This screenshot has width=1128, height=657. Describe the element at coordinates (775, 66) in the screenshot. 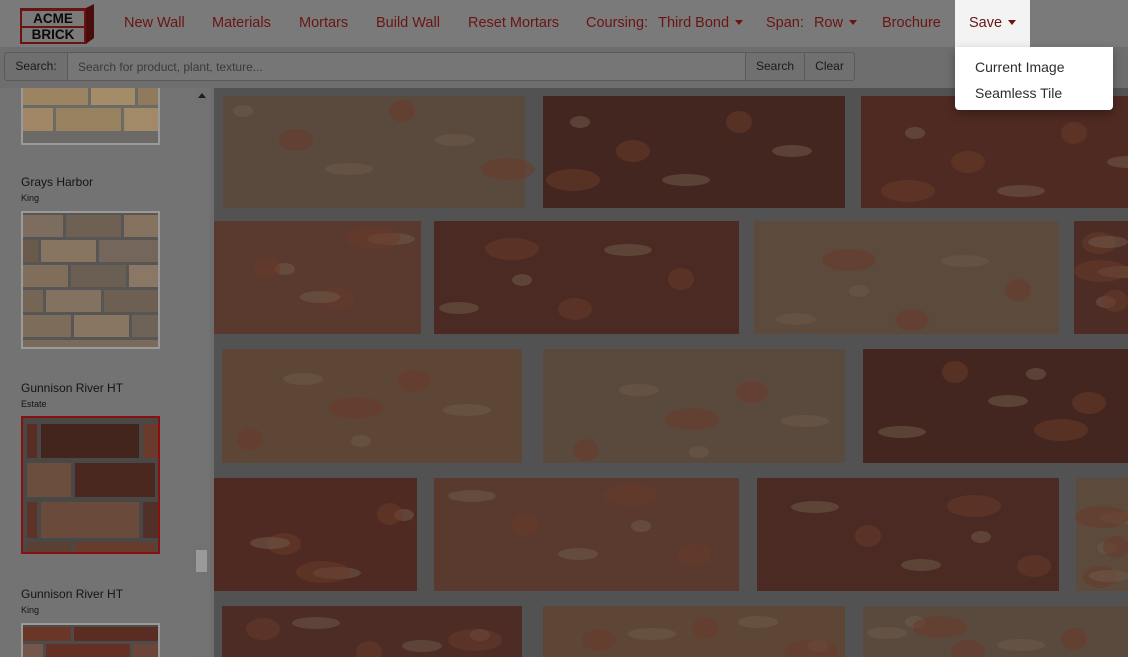

I see `search-button: Search` at that location.